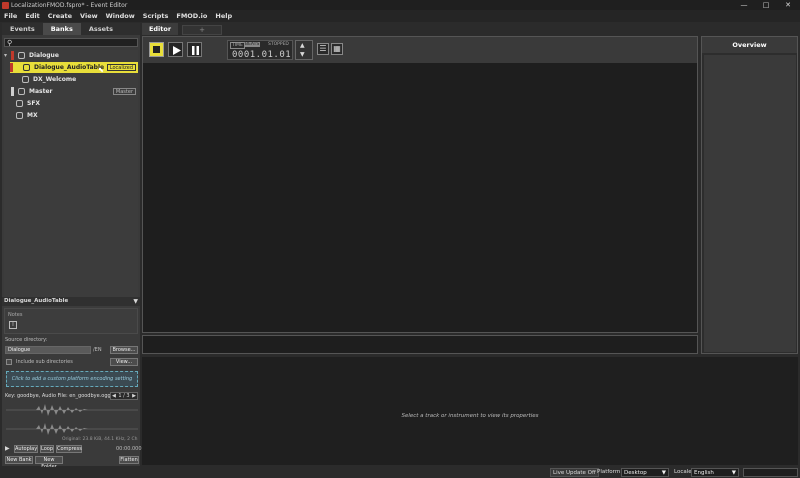 Image resolution: width=800 pixels, height=478 pixels. I want to click on minimize-button: —, so click(744, 5).